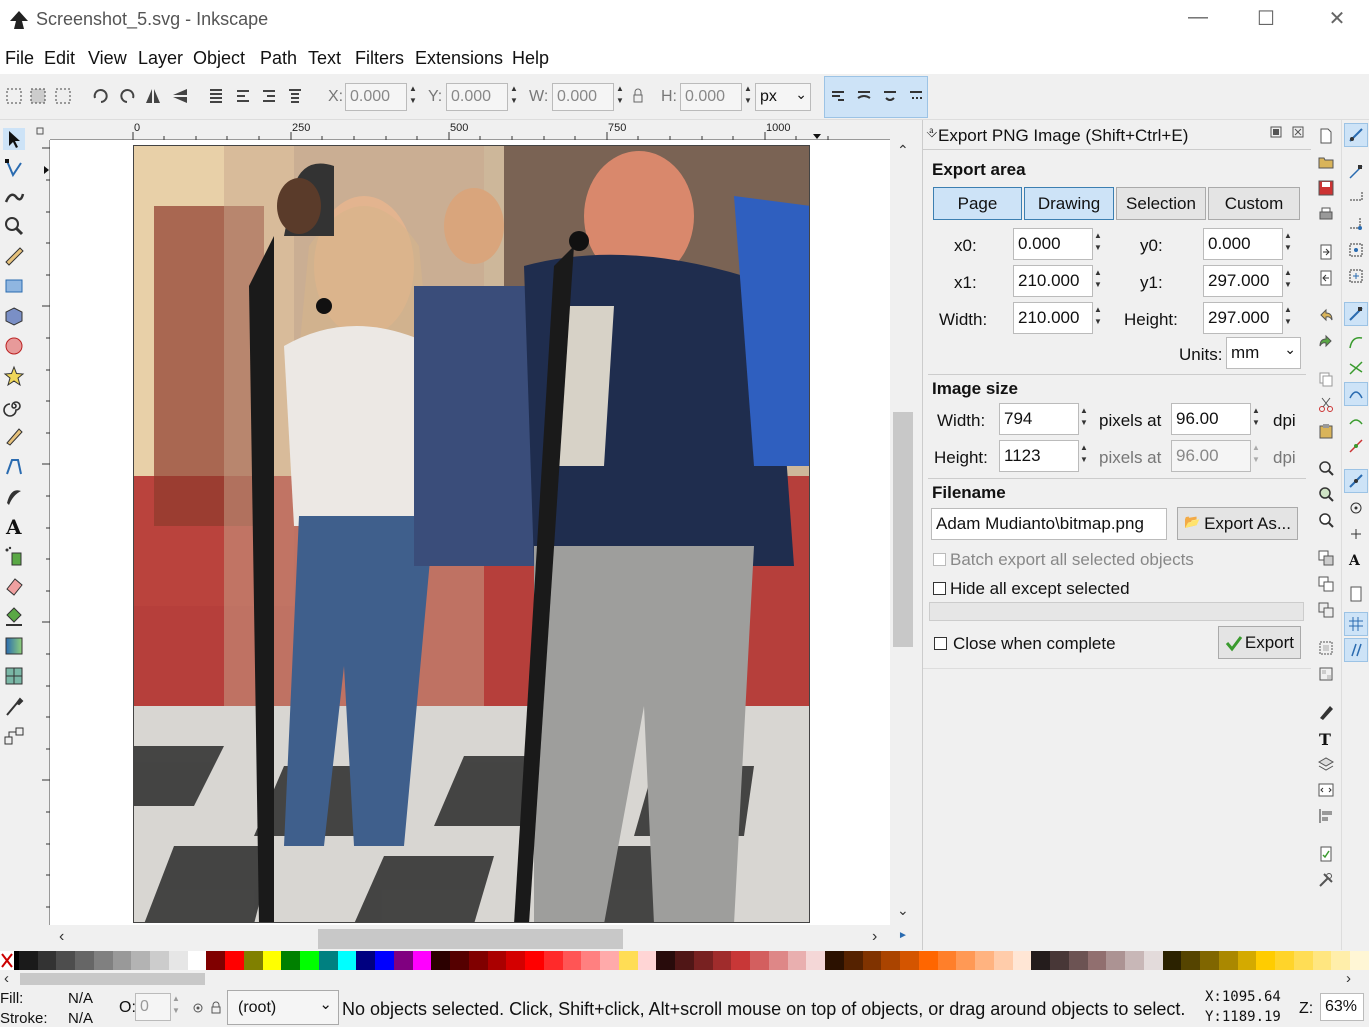 Image resolution: width=1369 pixels, height=1027 pixels. I want to click on vertical-scrollbar: ⌃ ⌄, so click(903, 532).